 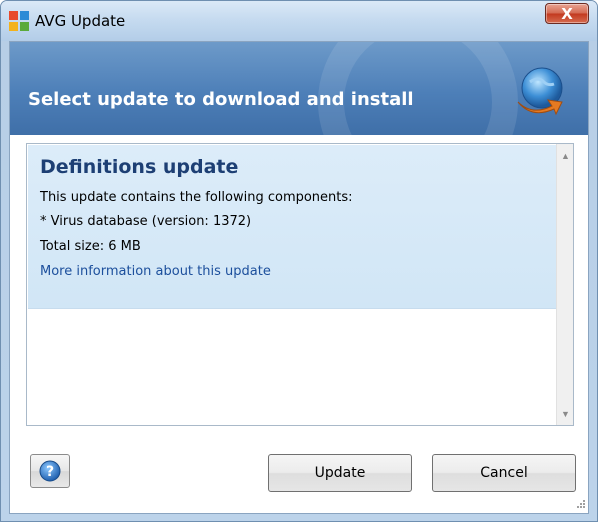 I want to click on update-button: Update, so click(x=340, y=473).